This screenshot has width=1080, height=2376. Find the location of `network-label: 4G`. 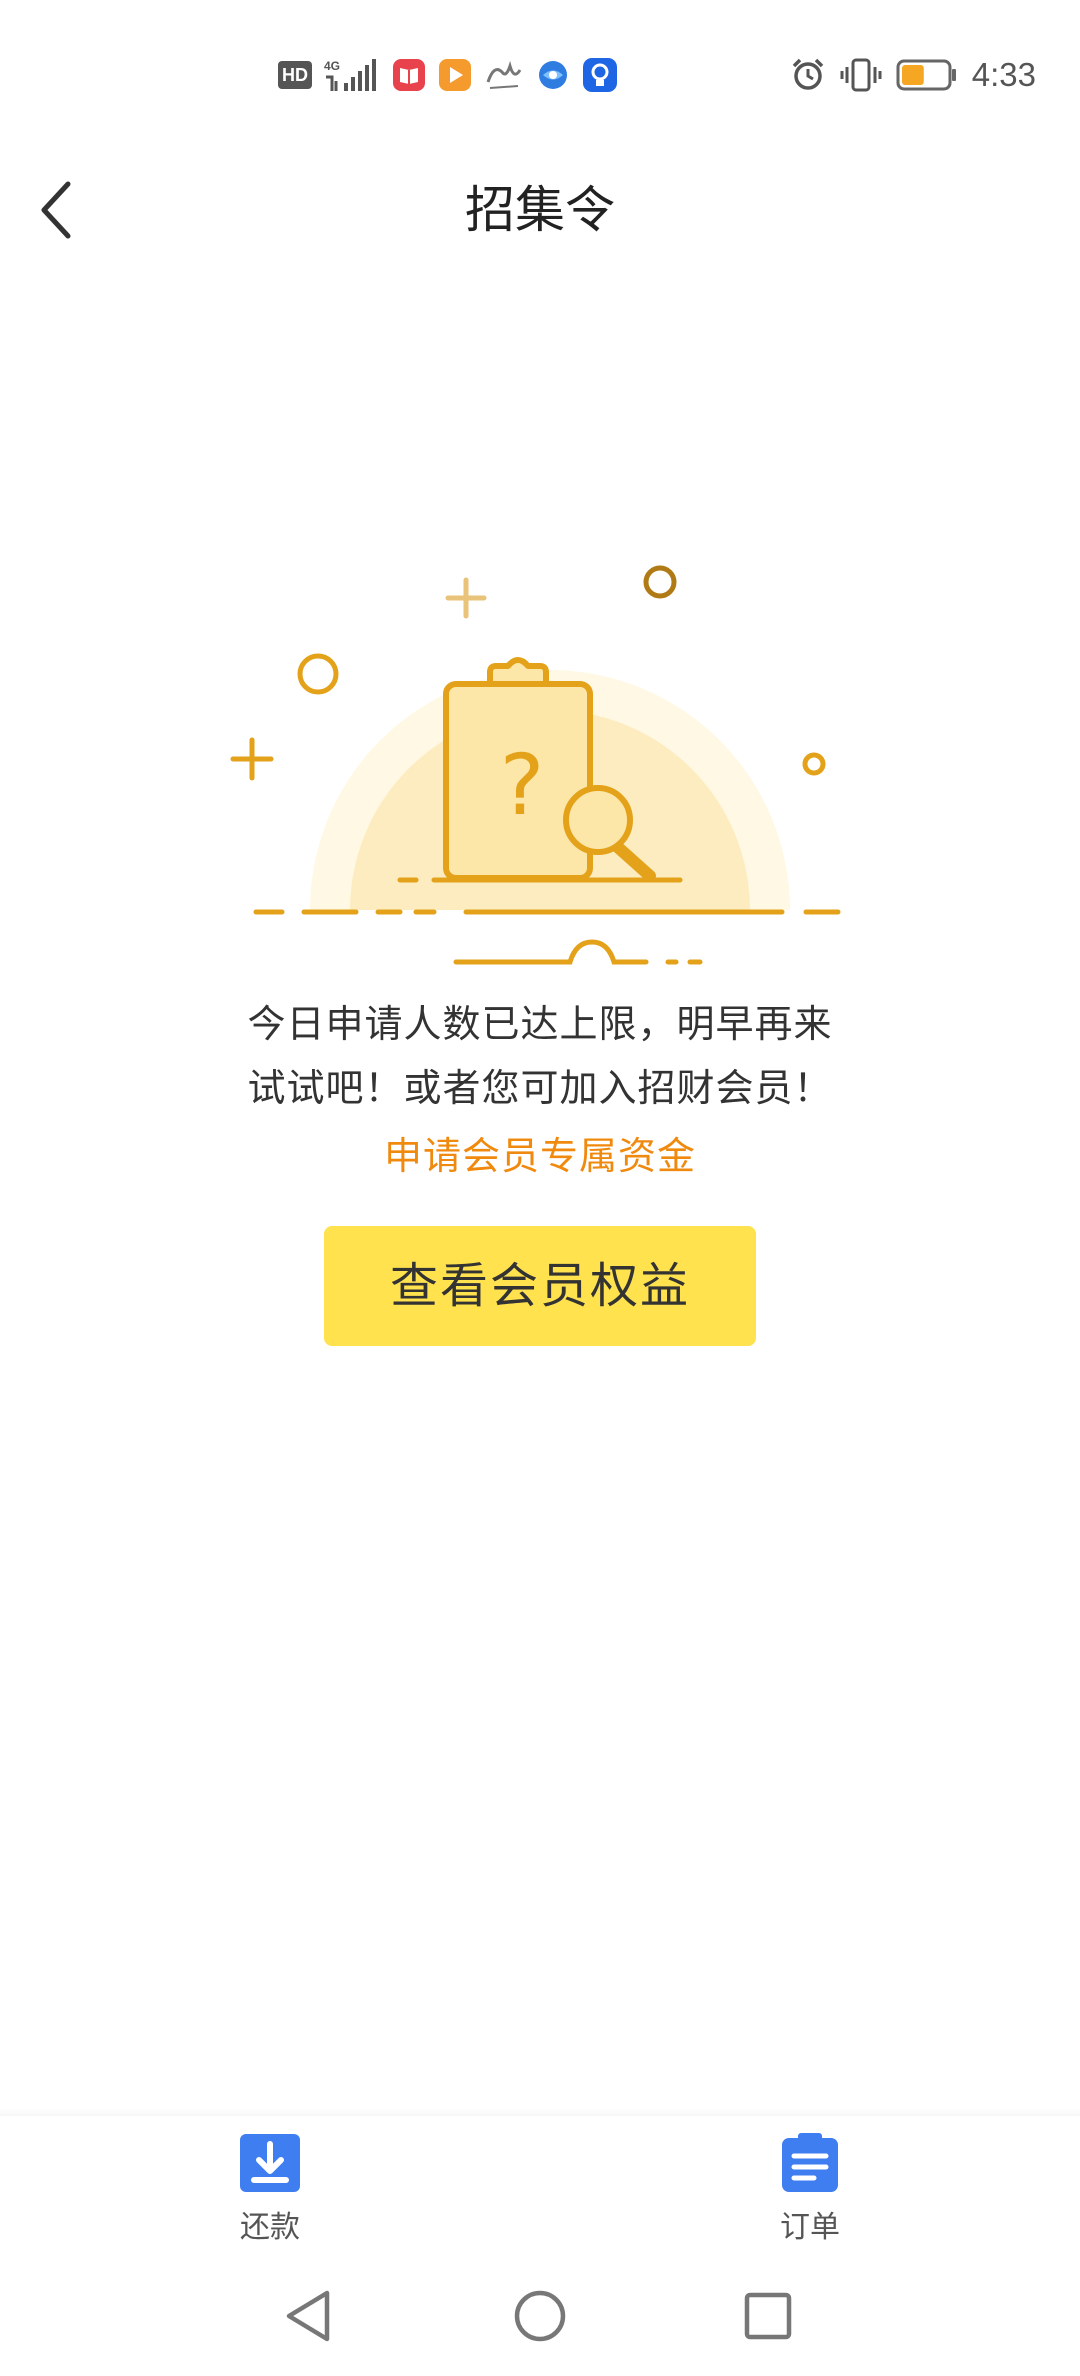

network-label: 4G is located at coordinates (332, 66).